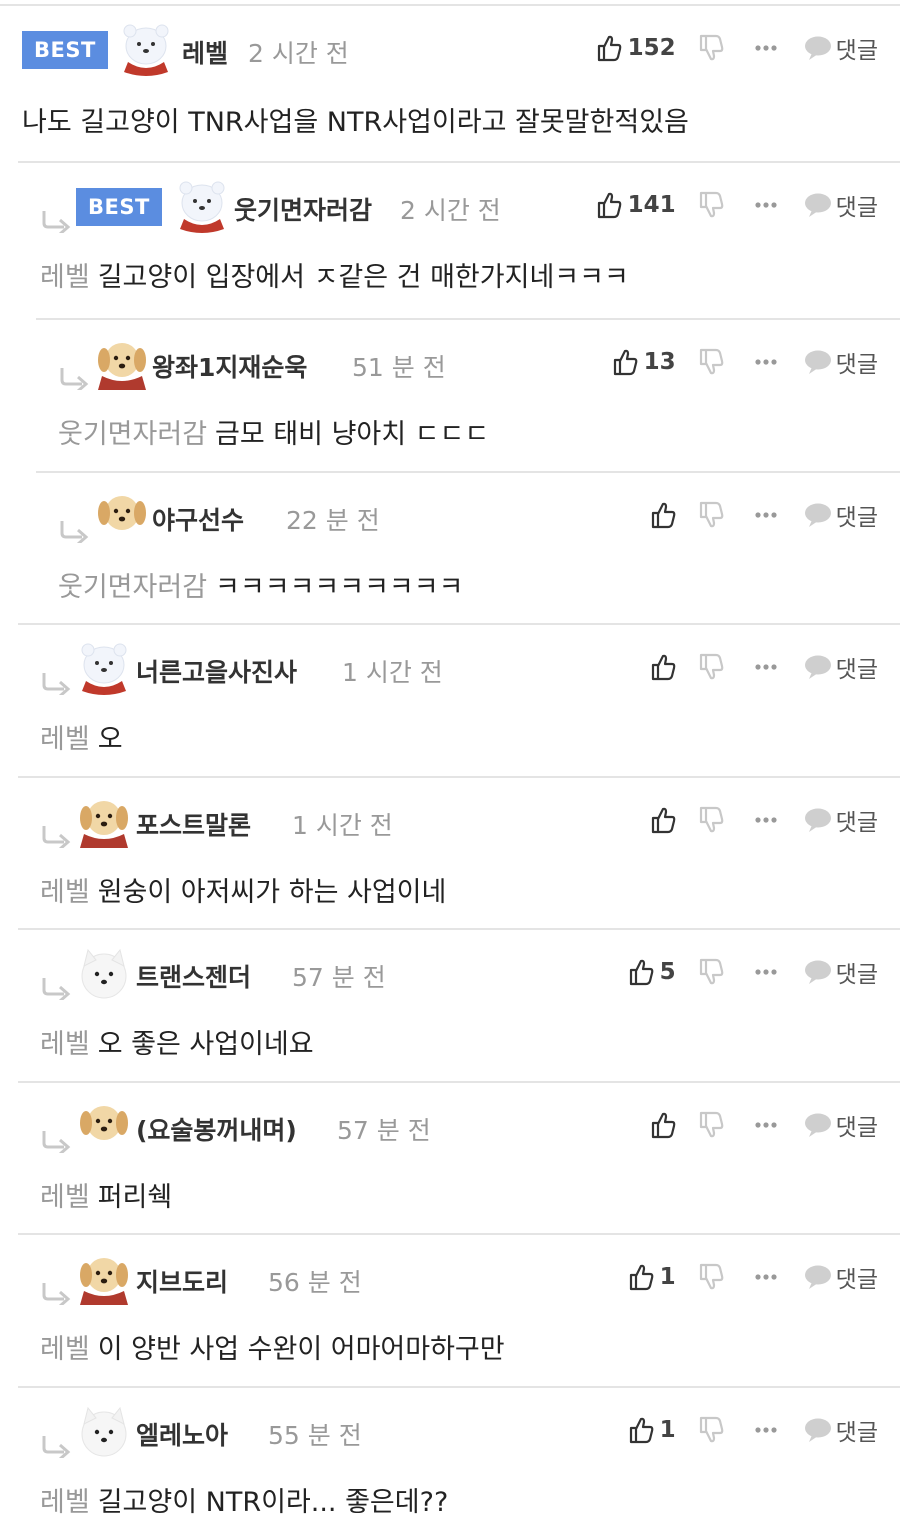 The image size is (900, 1532). What do you see at coordinates (205, 52) in the screenshot?
I see `nickname: 레벨` at bounding box center [205, 52].